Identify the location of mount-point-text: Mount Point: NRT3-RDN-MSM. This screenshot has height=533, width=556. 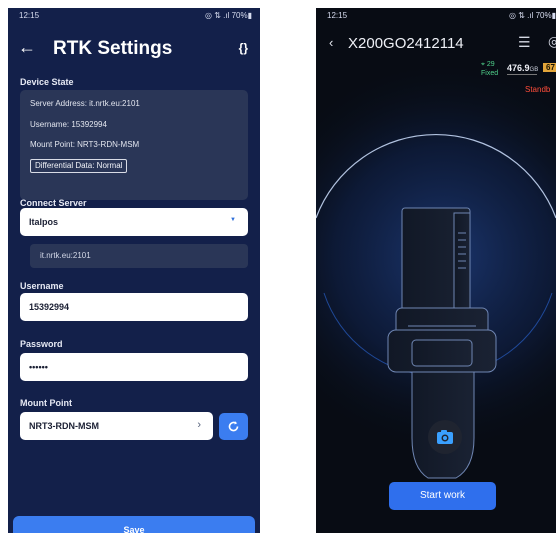
(85, 144).